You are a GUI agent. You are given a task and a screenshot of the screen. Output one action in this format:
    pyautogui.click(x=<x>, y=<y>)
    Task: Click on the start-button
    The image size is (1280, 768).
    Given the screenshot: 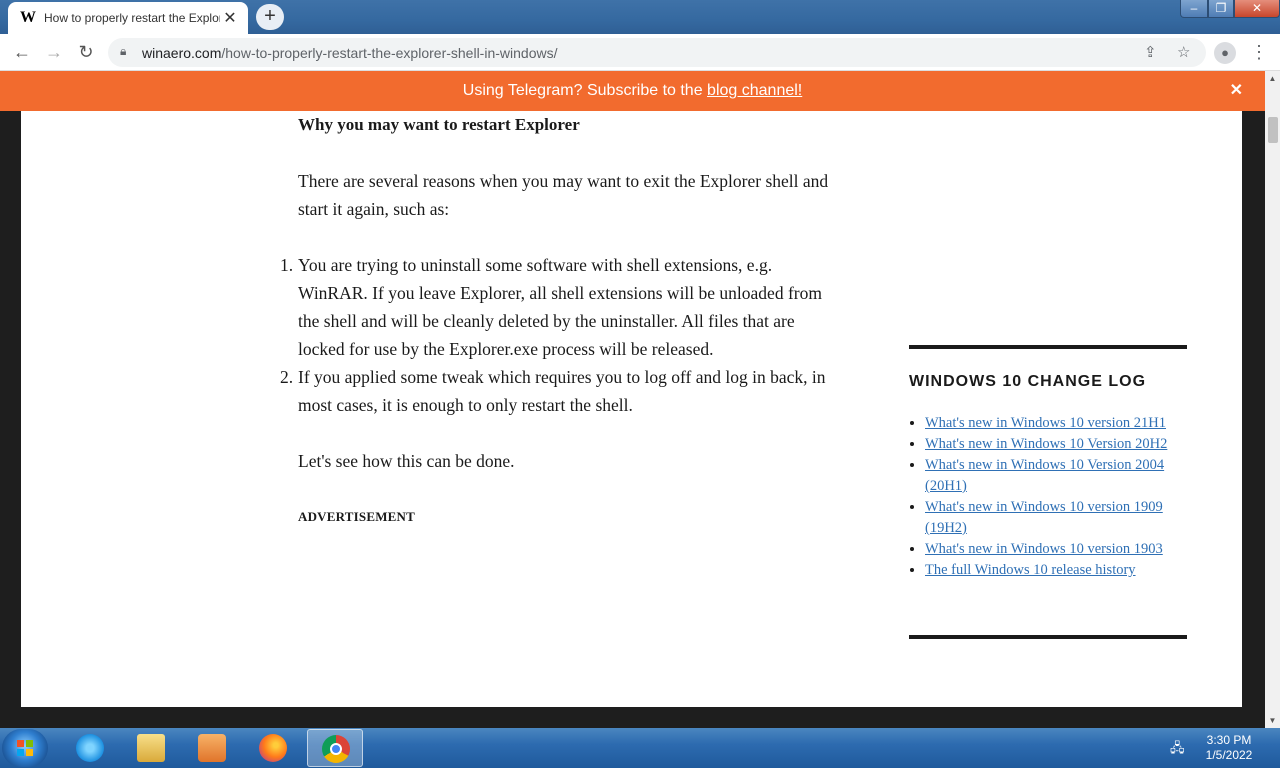 What is the action you would take?
    pyautogui.click(x=25, y=748)
    